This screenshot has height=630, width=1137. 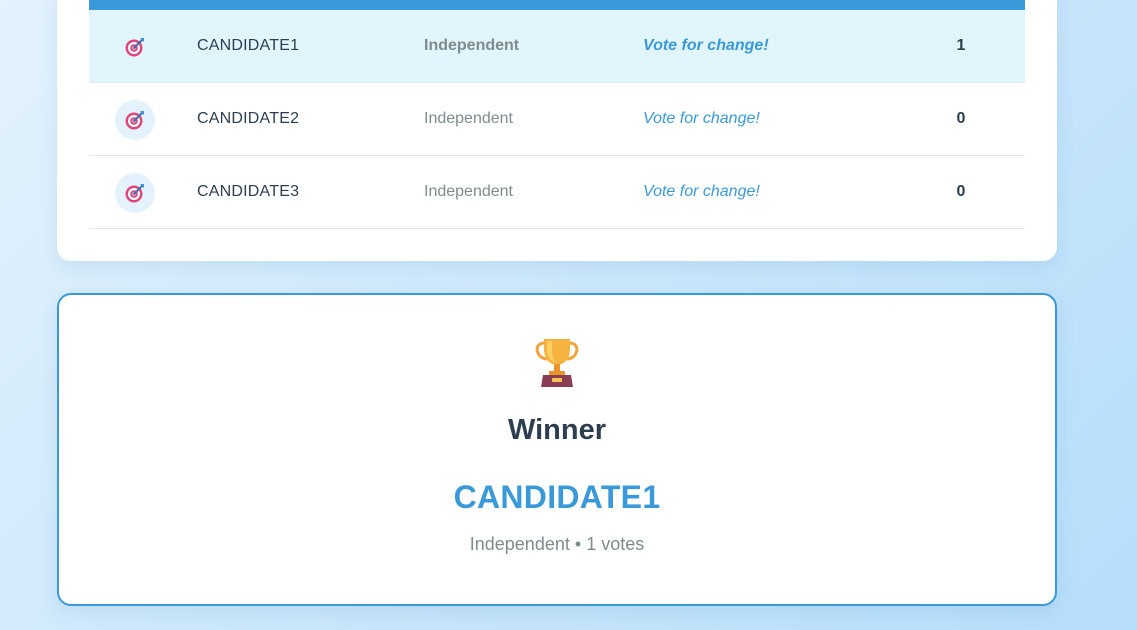 I want to click on candidate-name: CANDIDATE2, so click(x=248, y=118).